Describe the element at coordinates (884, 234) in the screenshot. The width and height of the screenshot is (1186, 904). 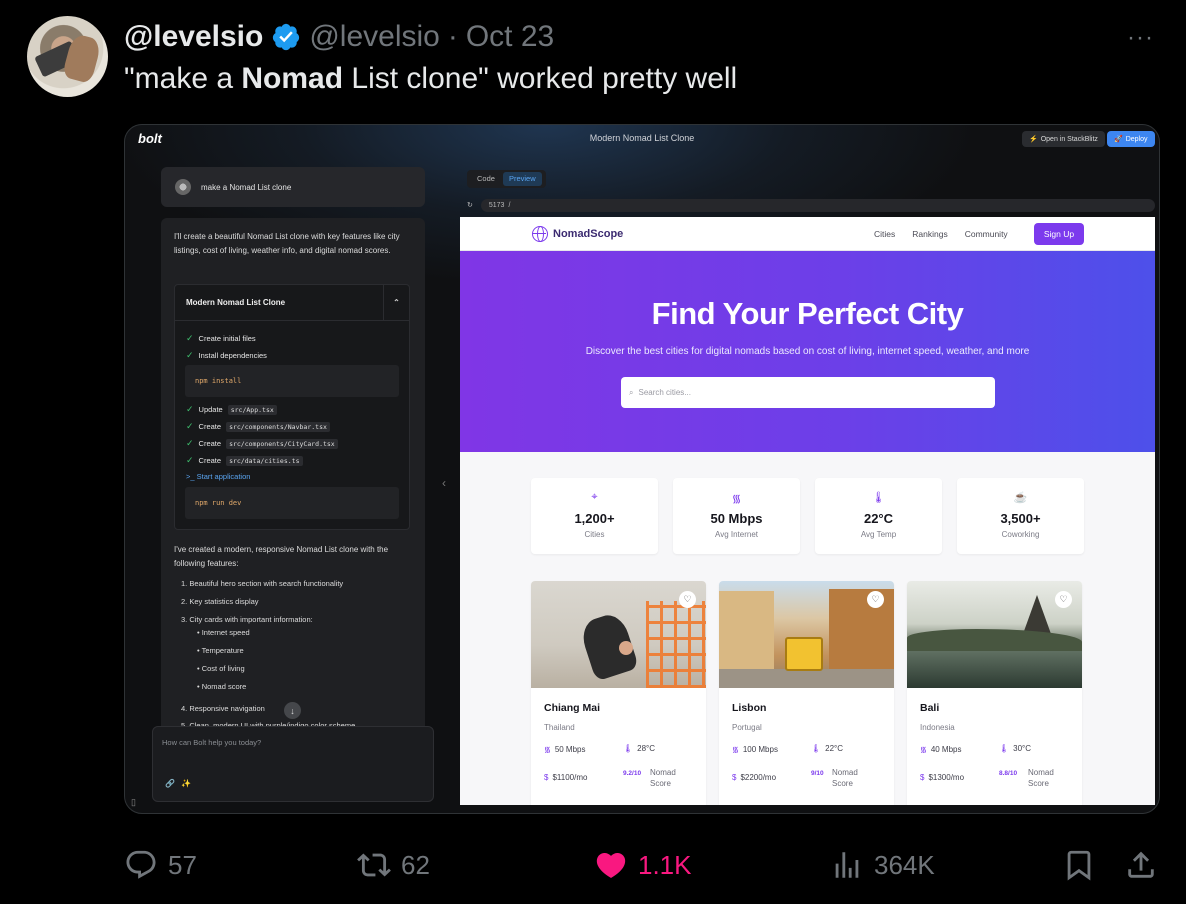
I see `nav-cities: Cities` at that location.